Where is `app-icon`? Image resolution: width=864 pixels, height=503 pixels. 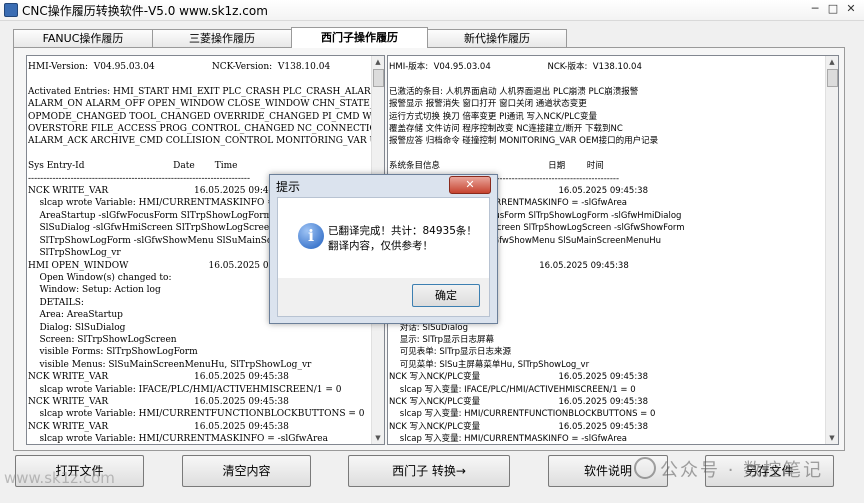
app-icon is located at coordinates (11, 10).